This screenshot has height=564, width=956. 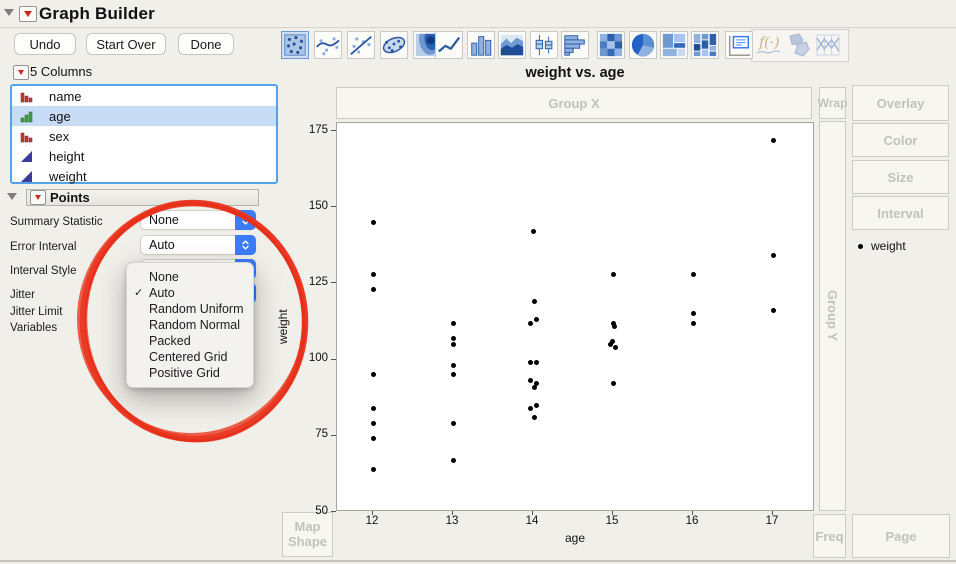 I want to click on menu-item-random-uniform: Random Uniform, so click(x=190, y=309).